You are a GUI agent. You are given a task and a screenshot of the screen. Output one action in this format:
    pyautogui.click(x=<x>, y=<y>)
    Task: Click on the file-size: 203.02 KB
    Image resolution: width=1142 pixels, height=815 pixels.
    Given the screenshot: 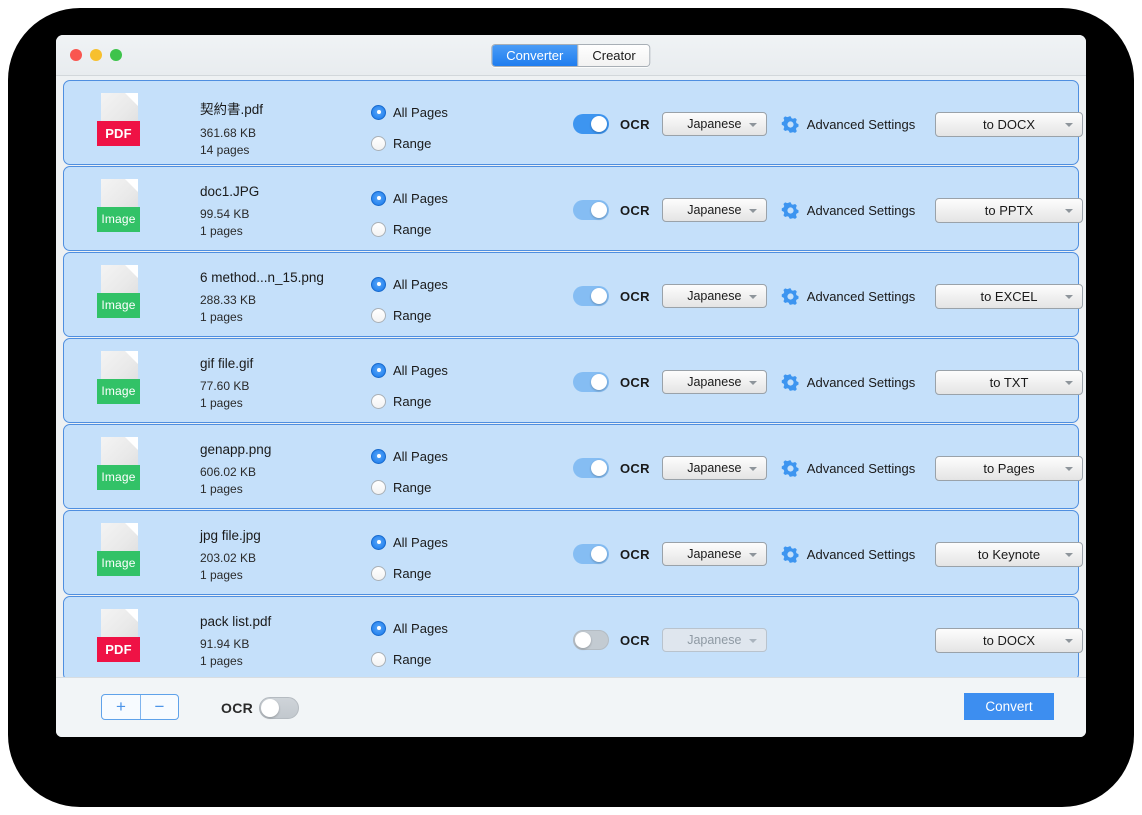 What is the action you would take?
    pyautogui.click(x=228, y=558)
    